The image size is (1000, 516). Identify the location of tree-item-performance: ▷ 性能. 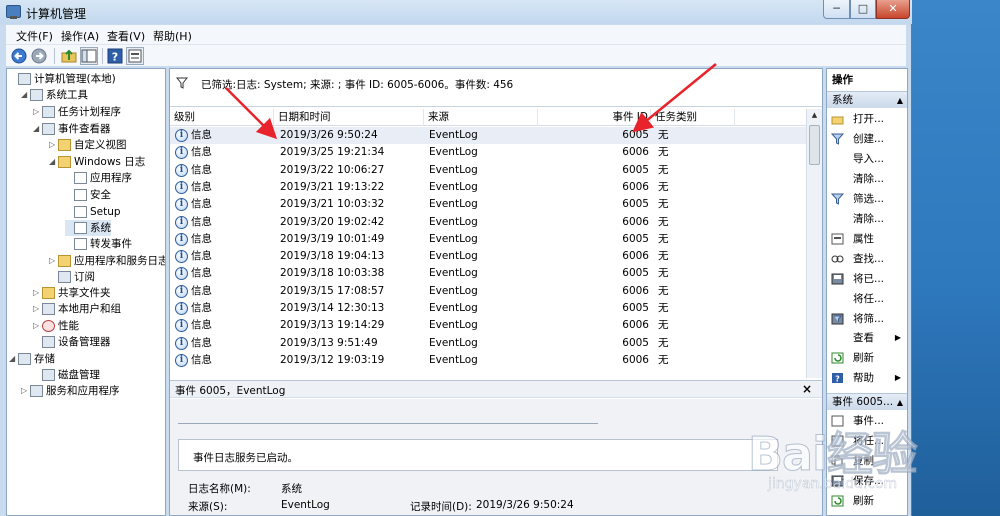
(56, 326).